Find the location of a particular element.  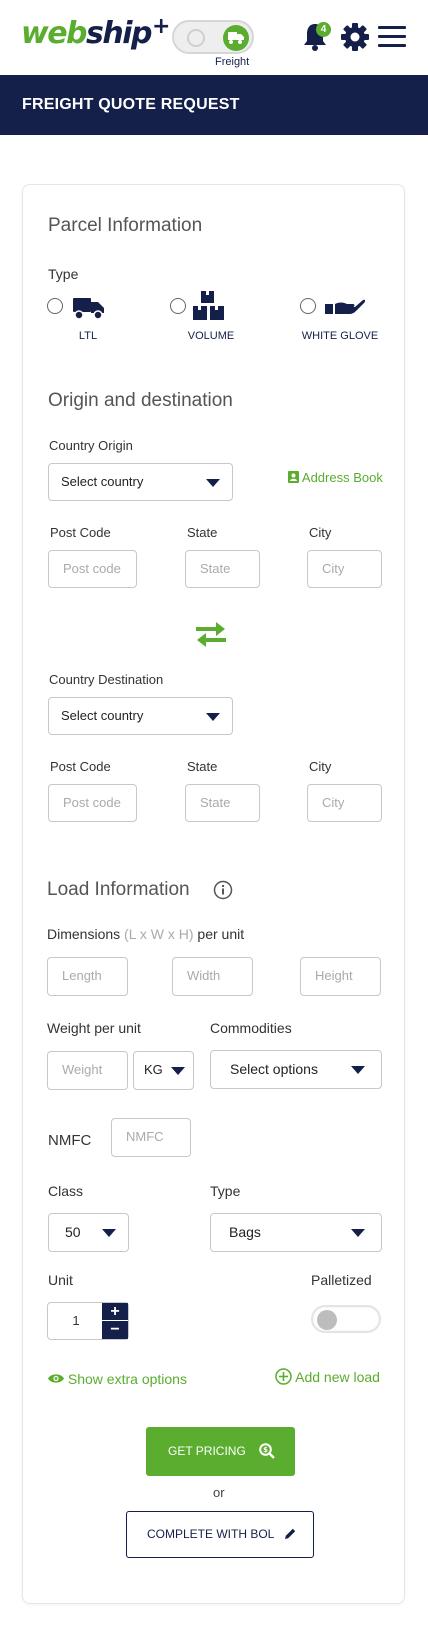

title-bar: FREIGHT QUOTE REQUEST is located at coordinates (214, 105).